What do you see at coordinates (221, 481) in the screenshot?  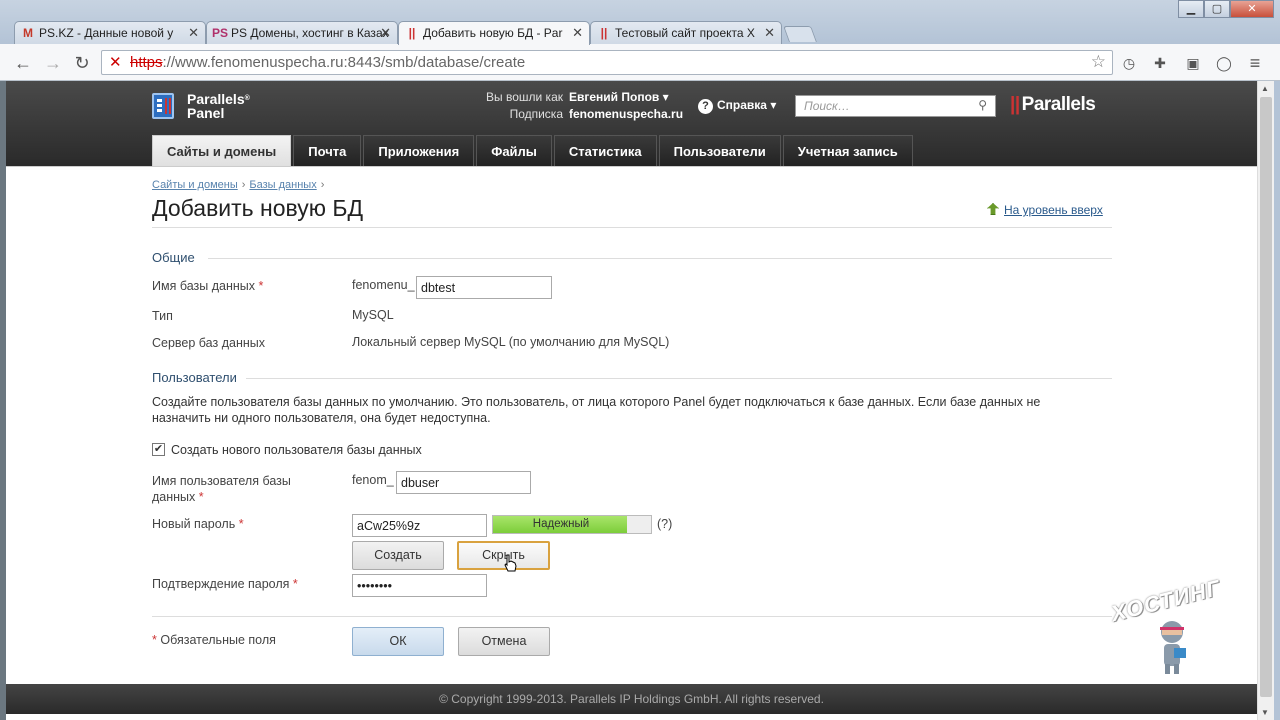 I see `db-username-label-line-1: Имя пользователя базы` at bounding box center [221, 481].